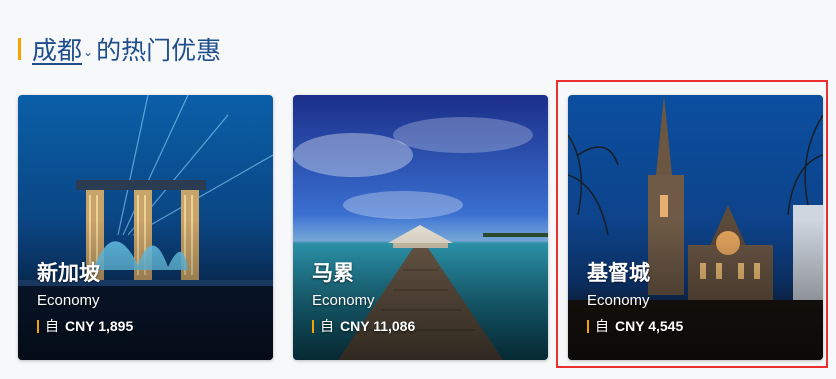 Image resolution: width=836 pixels, height=379 pixels. What do you see at coordinates (649, 326) in the screenshot?
I see `price: CNY 4,545` at bounding box center [649, 326].